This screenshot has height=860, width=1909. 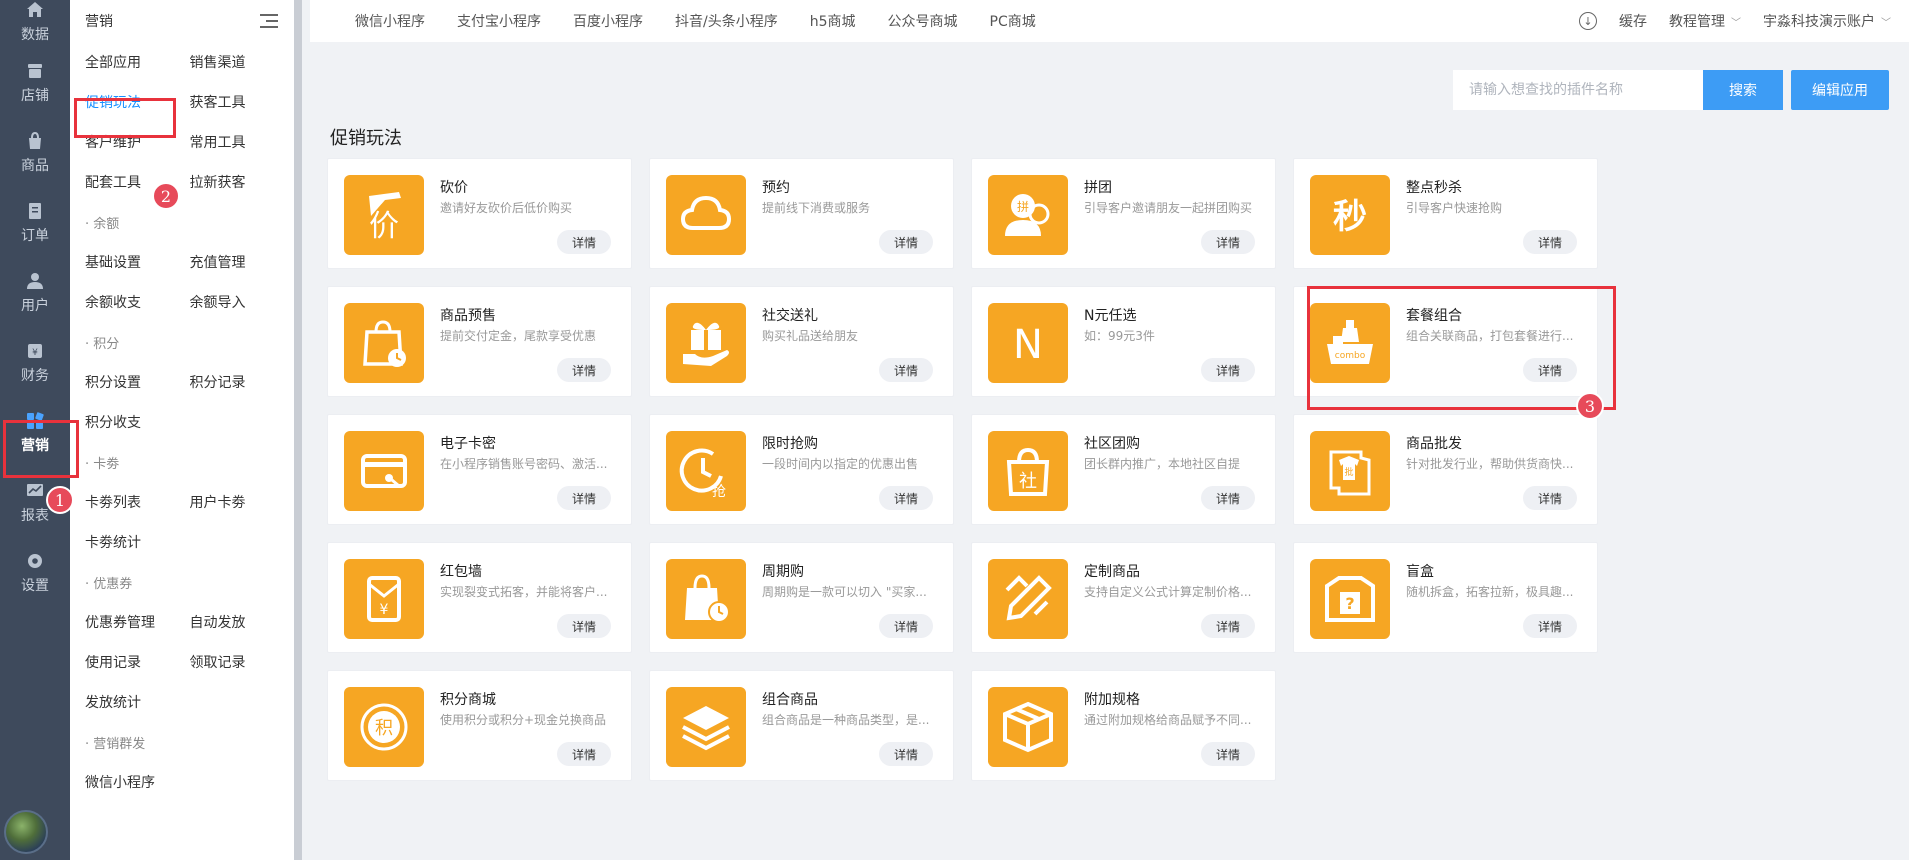 I want to click on rail-item-data: 数据, so click(x=35, y=24).